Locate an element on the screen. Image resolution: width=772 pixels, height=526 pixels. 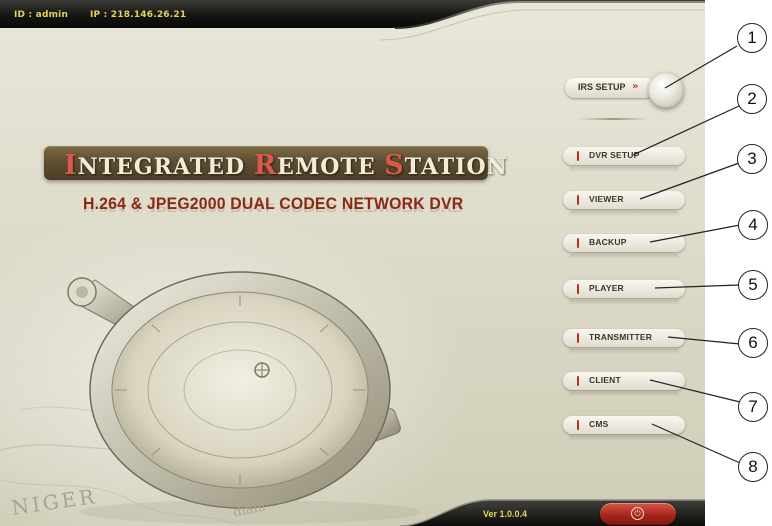
transmitter-button: TRANSMITTER is located at coordinates (624, 341).